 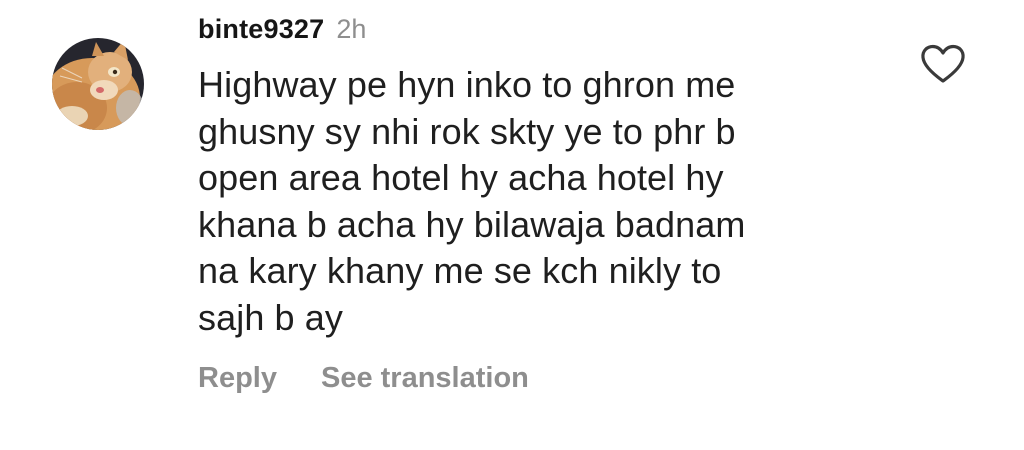 What do you see at coordinates (467, 84) in the screenshot?
I see `comment-line: Highway pe hyn inko to ghron me` at bounding box center [467, 84].